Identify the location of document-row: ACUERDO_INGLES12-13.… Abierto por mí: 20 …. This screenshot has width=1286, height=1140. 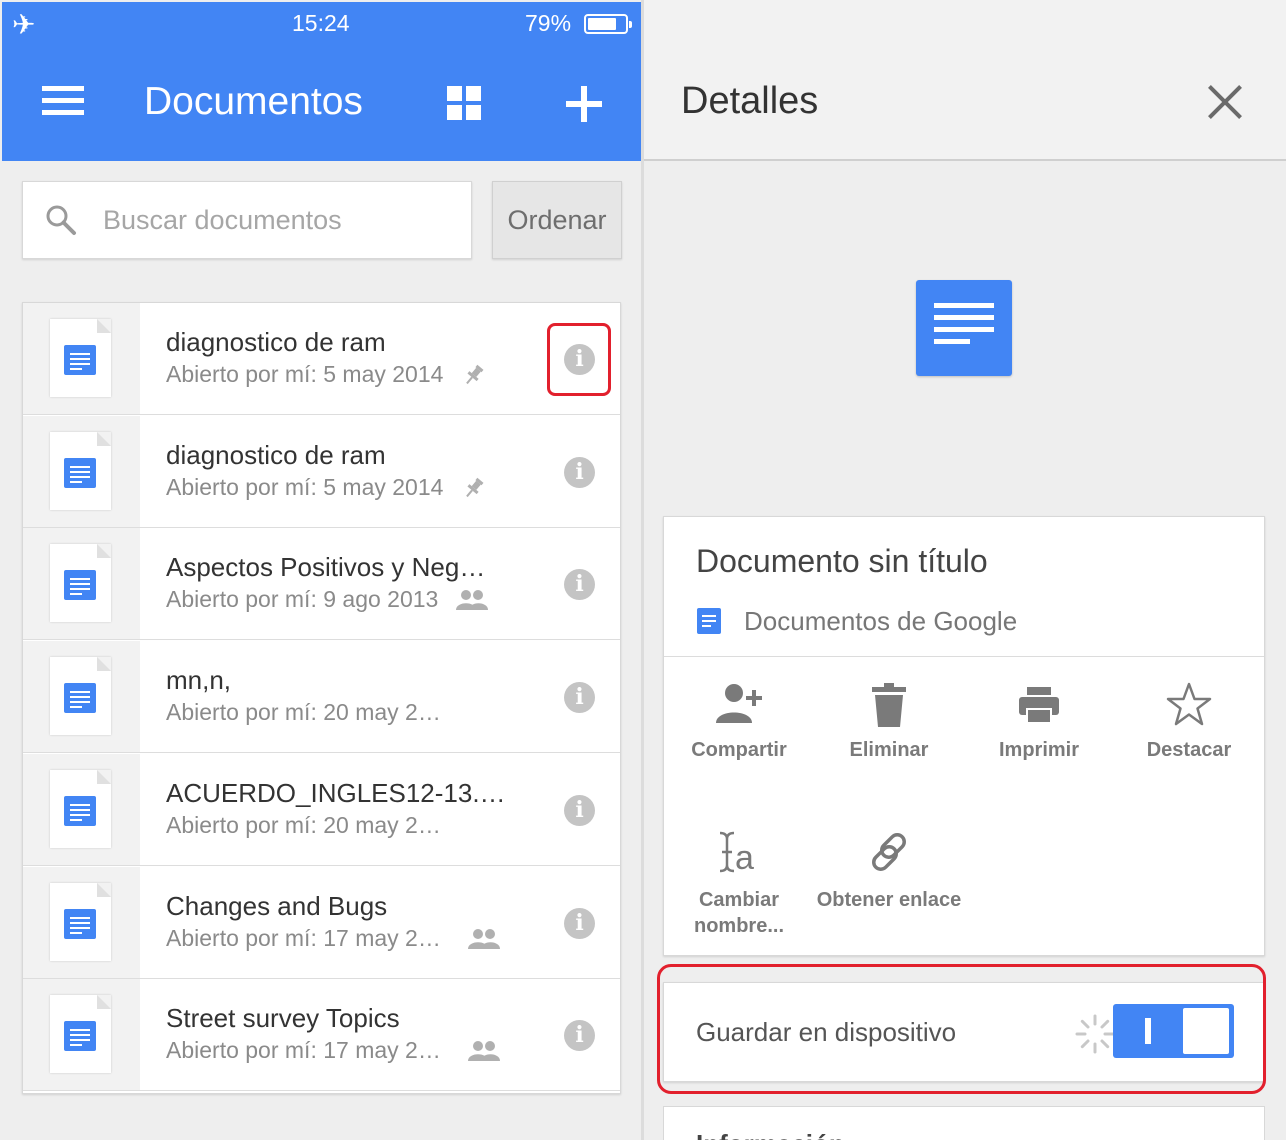
(321, 809).